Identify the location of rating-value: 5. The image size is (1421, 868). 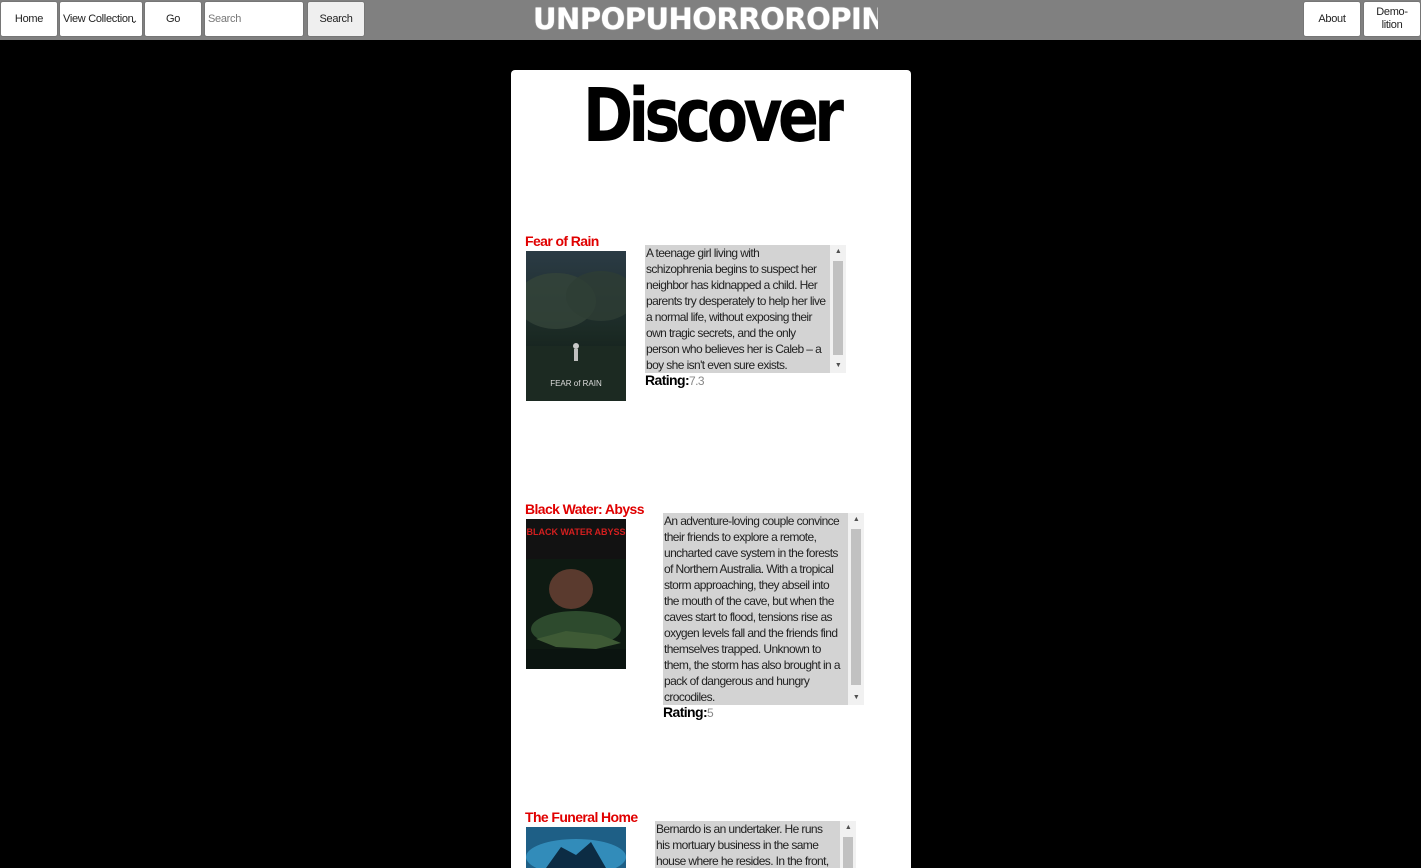
(710, 713).